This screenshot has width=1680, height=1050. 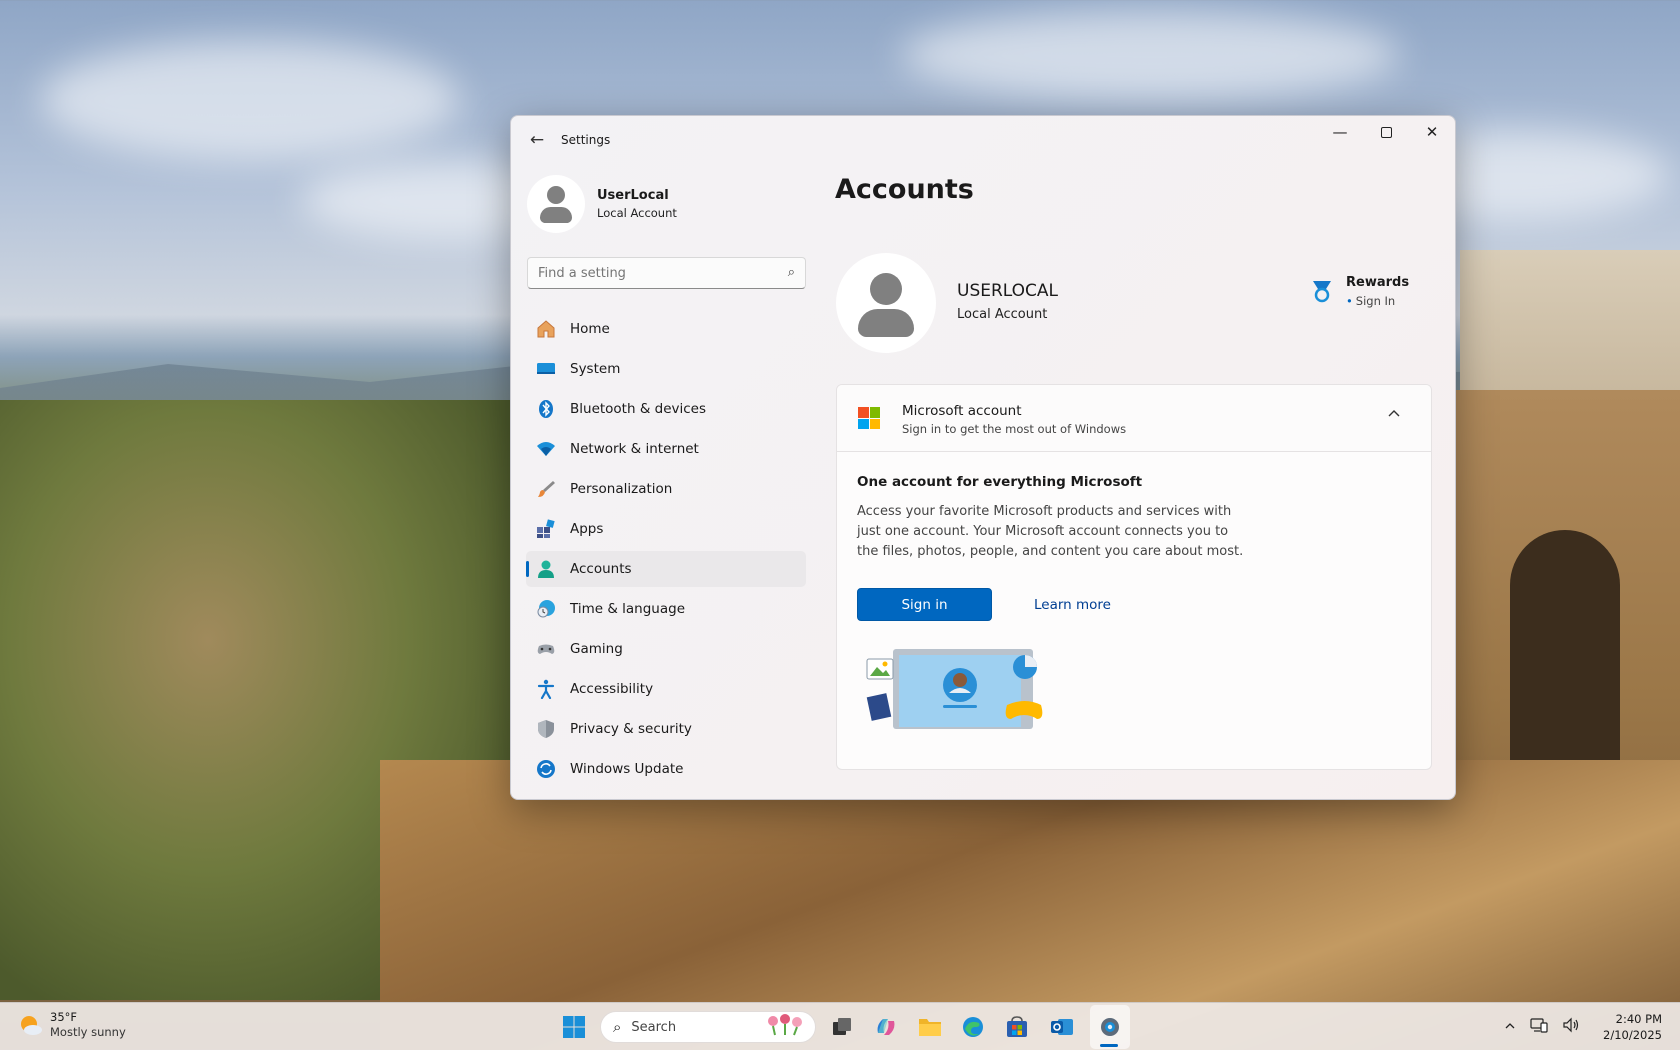 I want to click on sidebar-item-privacy: Privacy & security, so click(x=666, y=729).